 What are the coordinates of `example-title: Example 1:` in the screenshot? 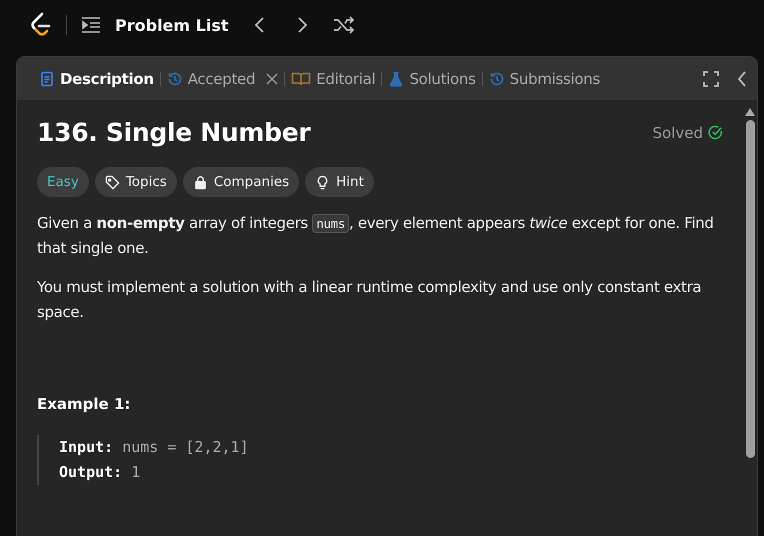 It's located at (84, 404).